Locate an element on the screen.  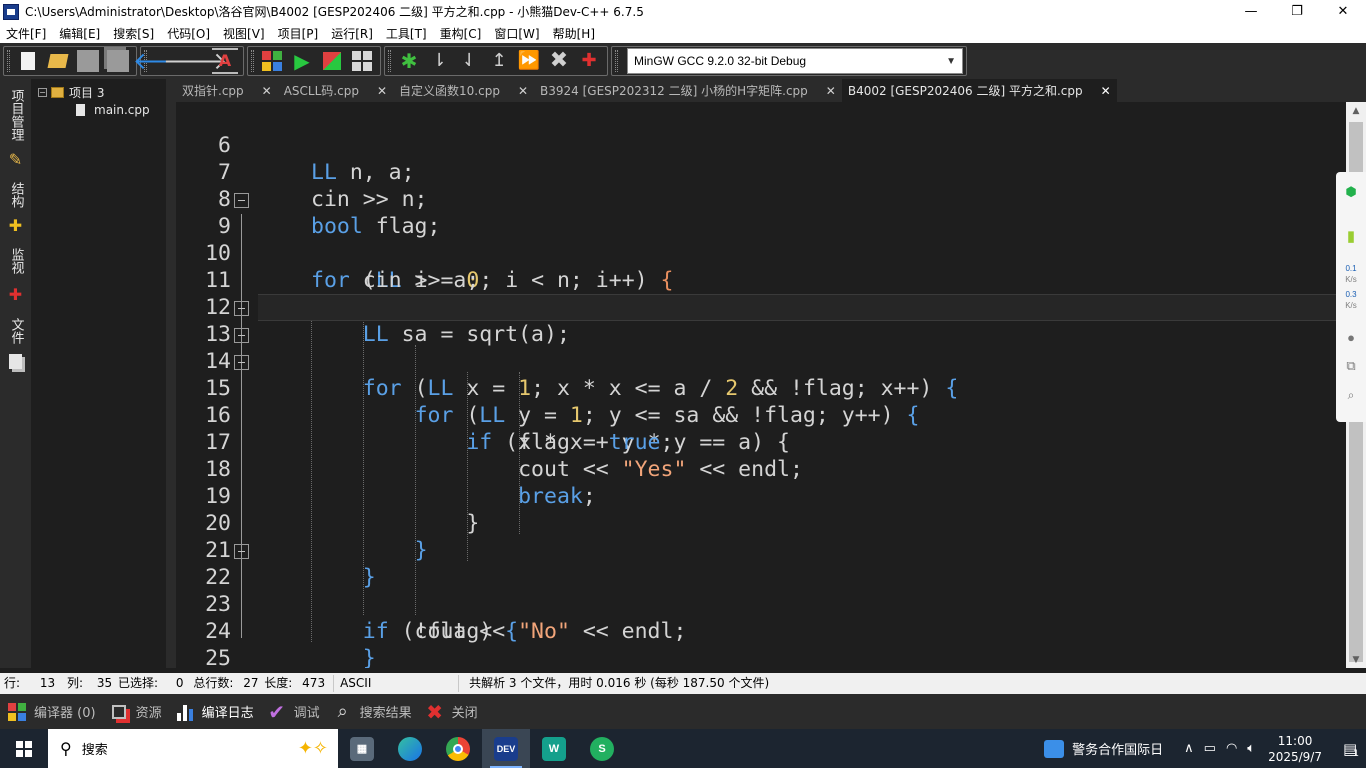
notification-button: ▤ 1 is located at coordinates (1351, 749).